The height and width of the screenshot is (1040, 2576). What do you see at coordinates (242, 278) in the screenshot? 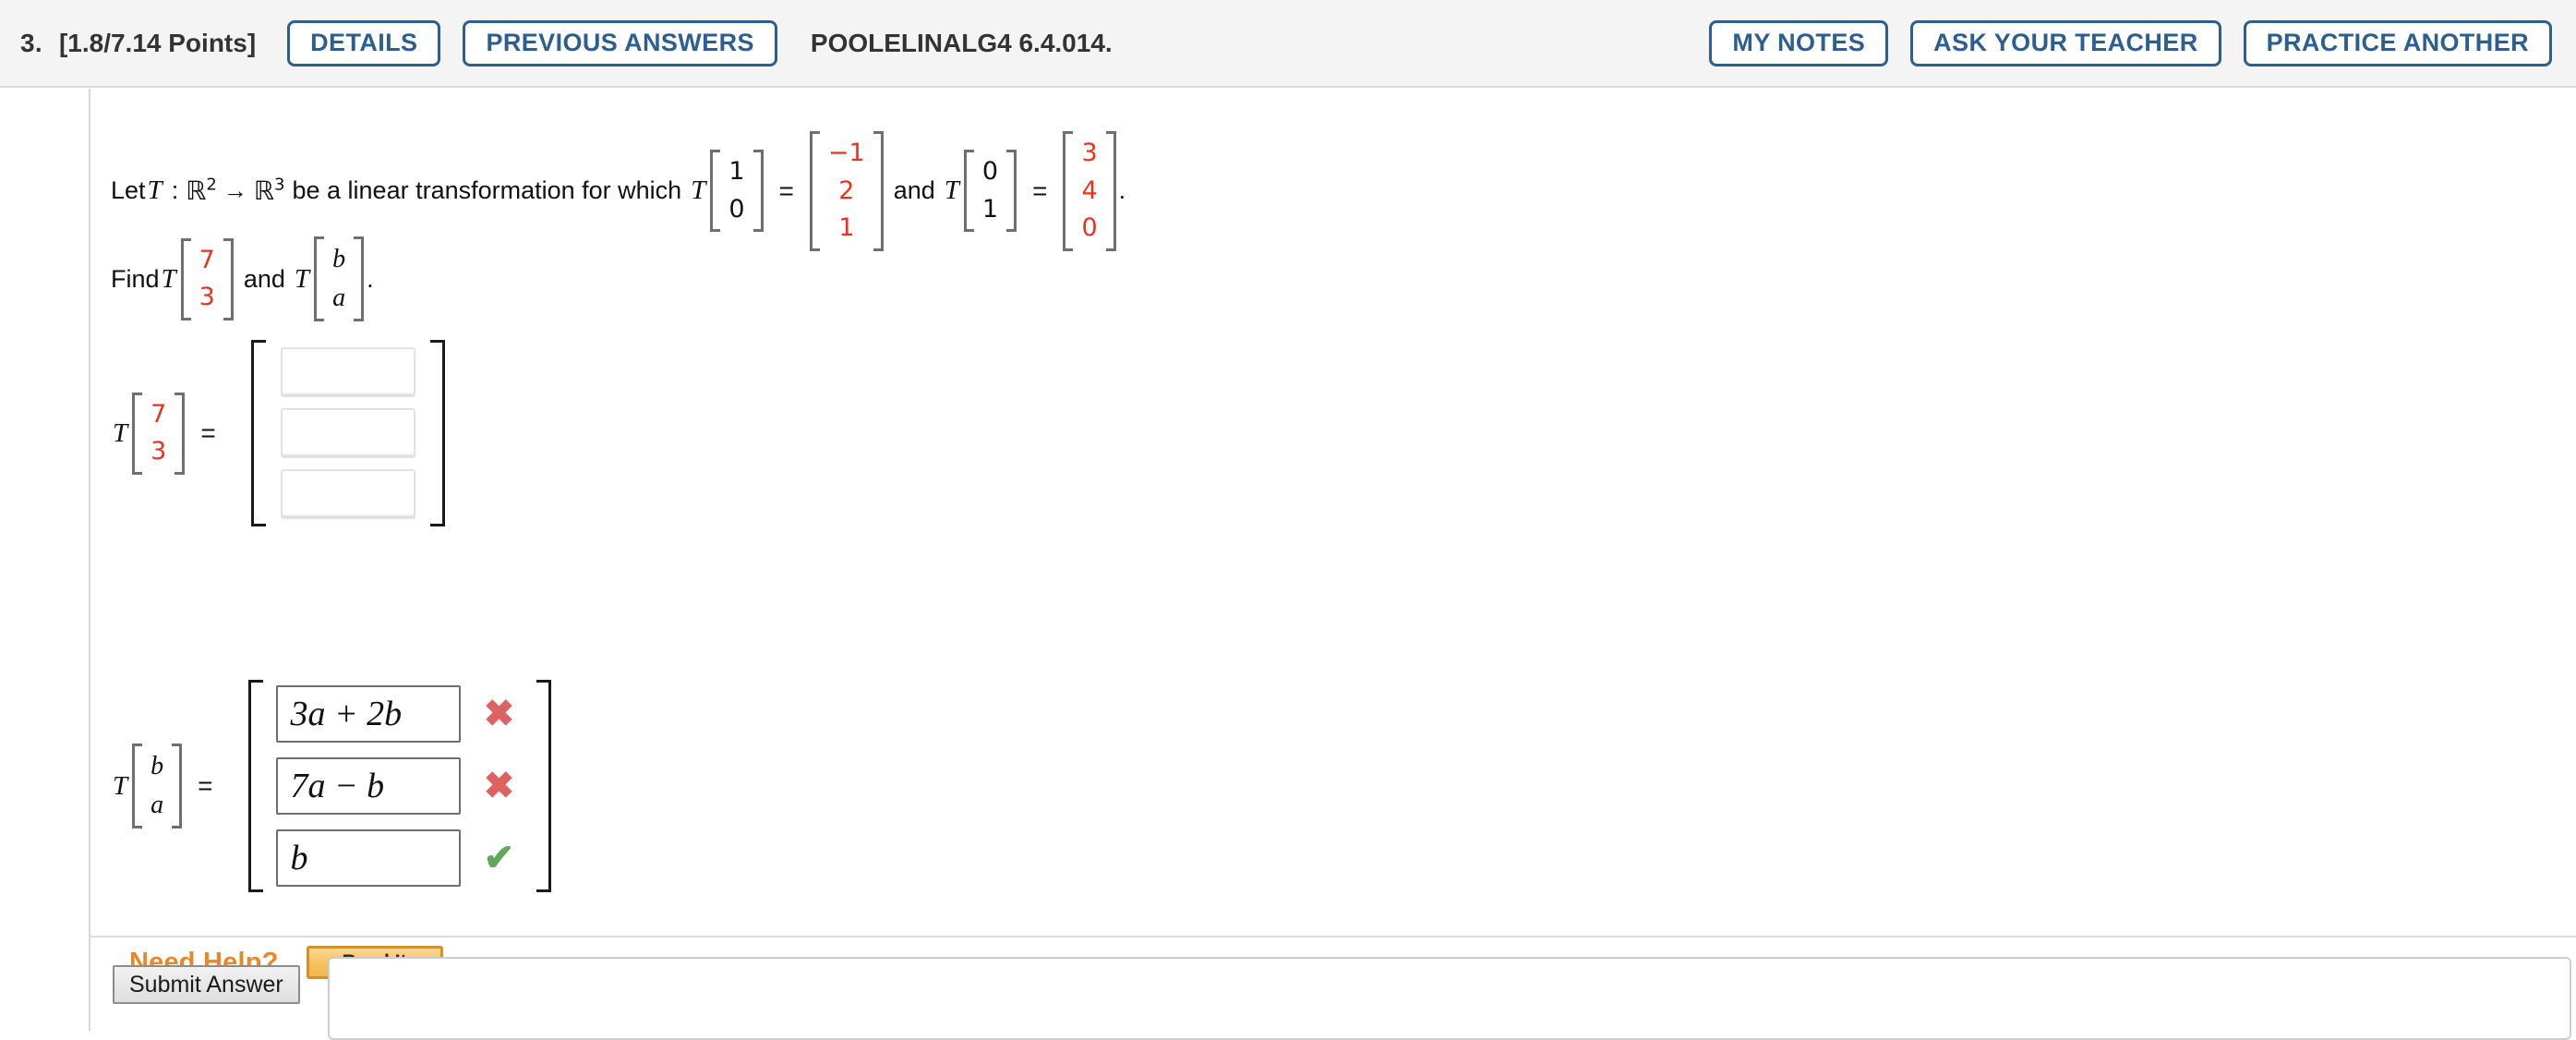
I see `find-instruction-line: Find T 7 3 and T b a .` at bounding box center [242, 278].